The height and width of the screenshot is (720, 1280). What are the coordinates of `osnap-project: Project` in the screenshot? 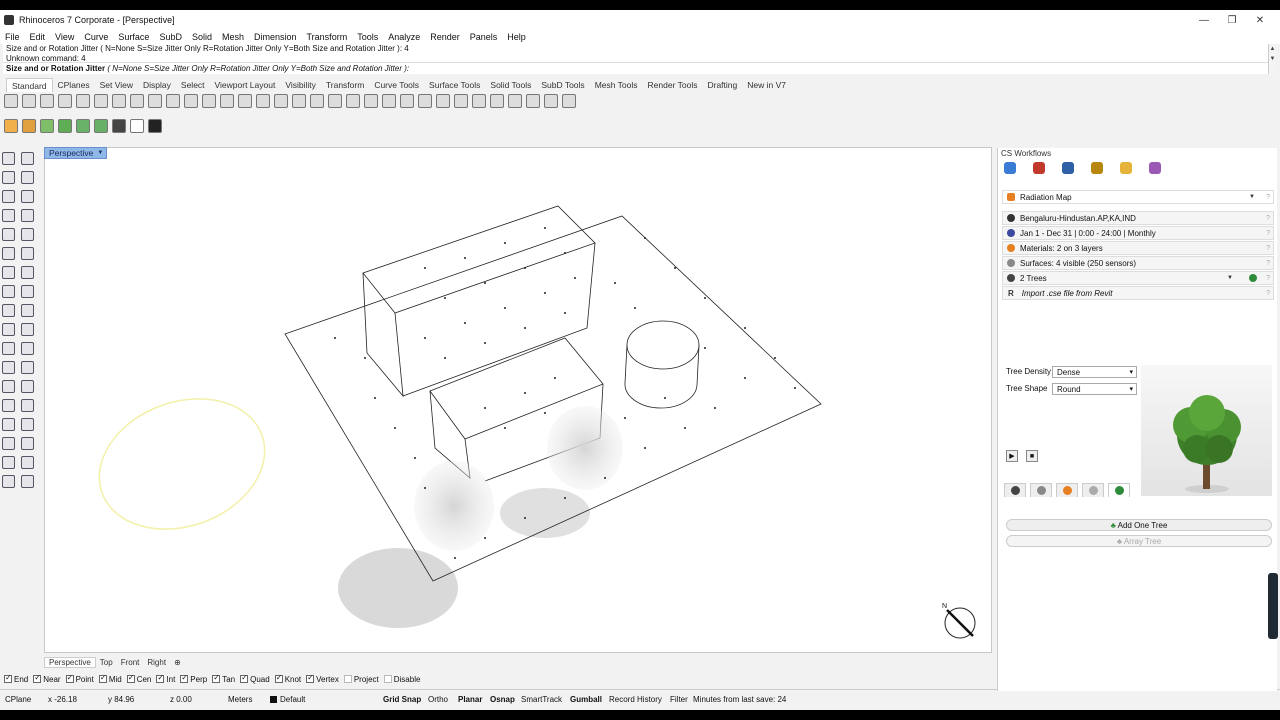 It's located at (361, 679).